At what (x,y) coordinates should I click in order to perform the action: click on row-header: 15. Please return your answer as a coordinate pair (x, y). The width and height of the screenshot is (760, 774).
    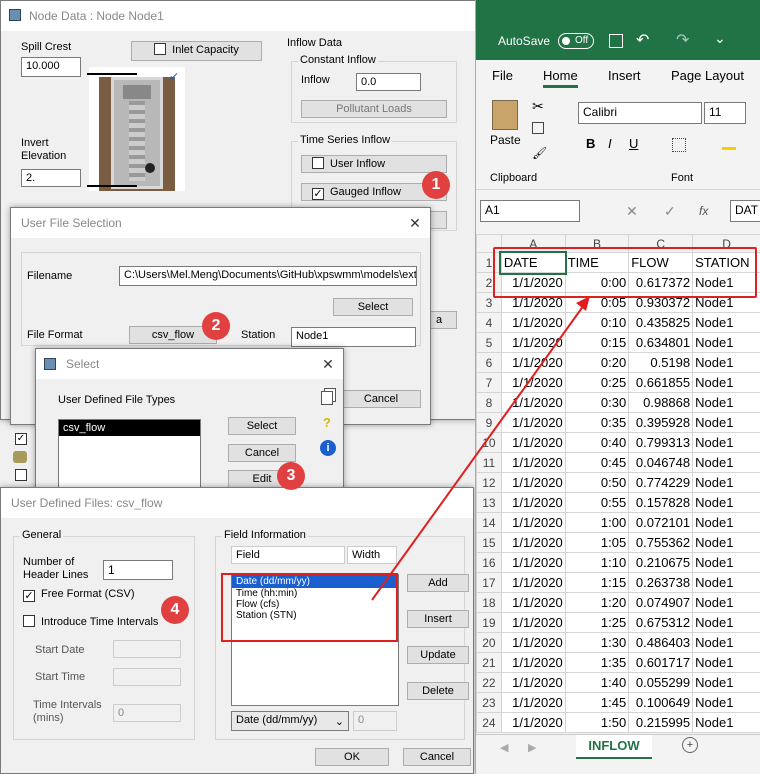
    Looking at the image, I should click on (489, 542).